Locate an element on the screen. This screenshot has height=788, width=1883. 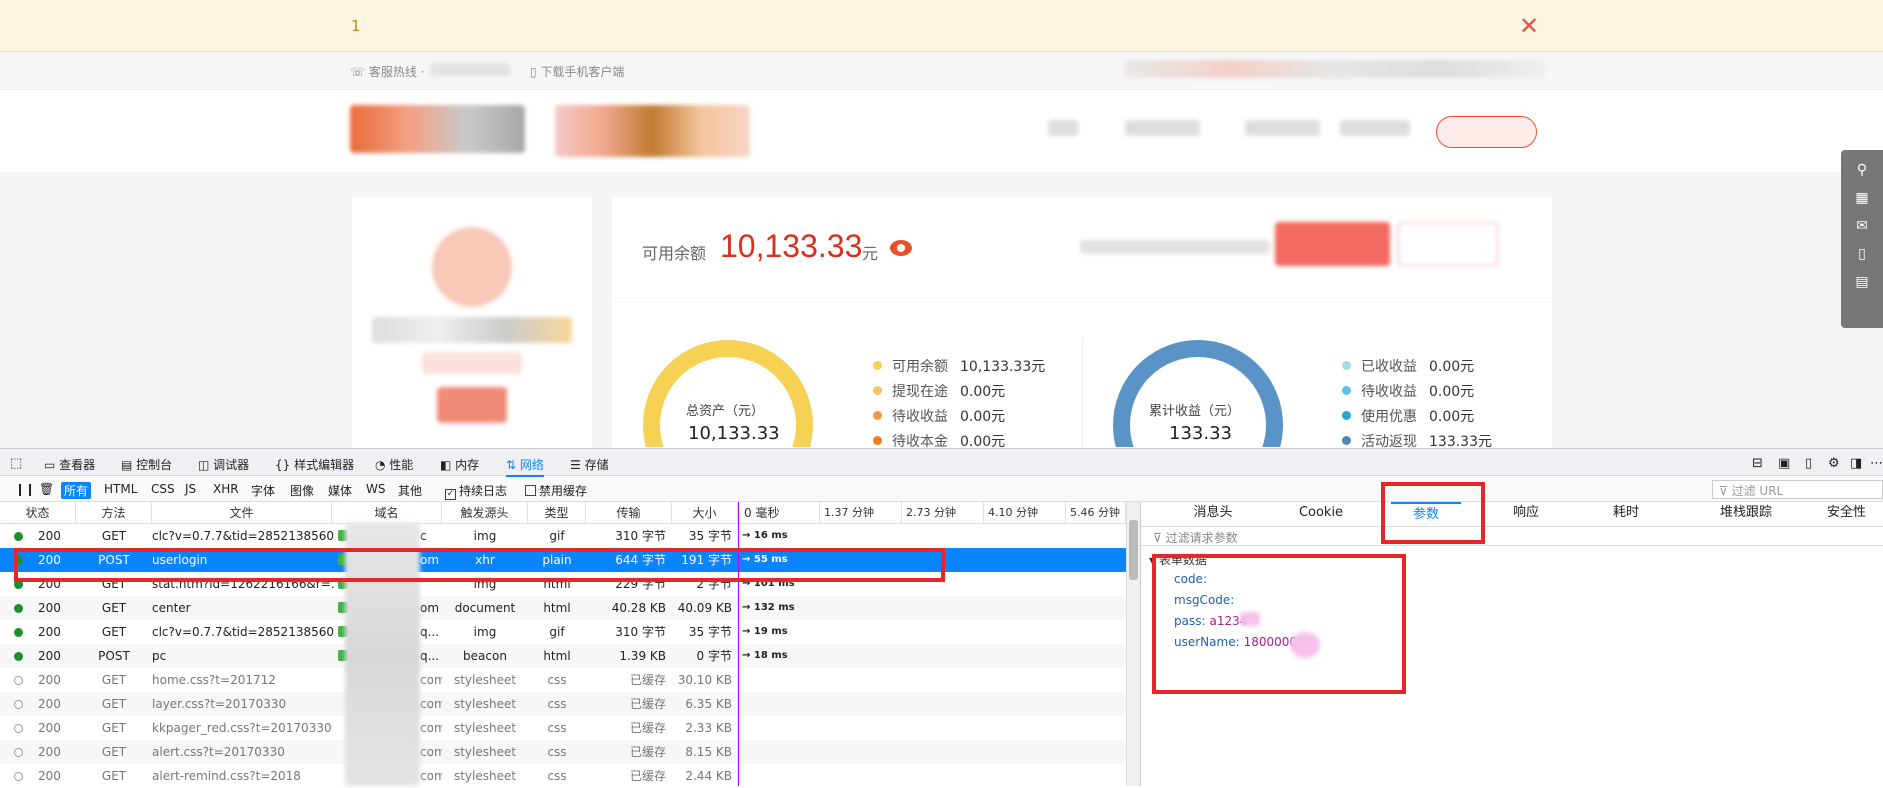
filter-xhr: XHR is located at coordinates (226, 489).